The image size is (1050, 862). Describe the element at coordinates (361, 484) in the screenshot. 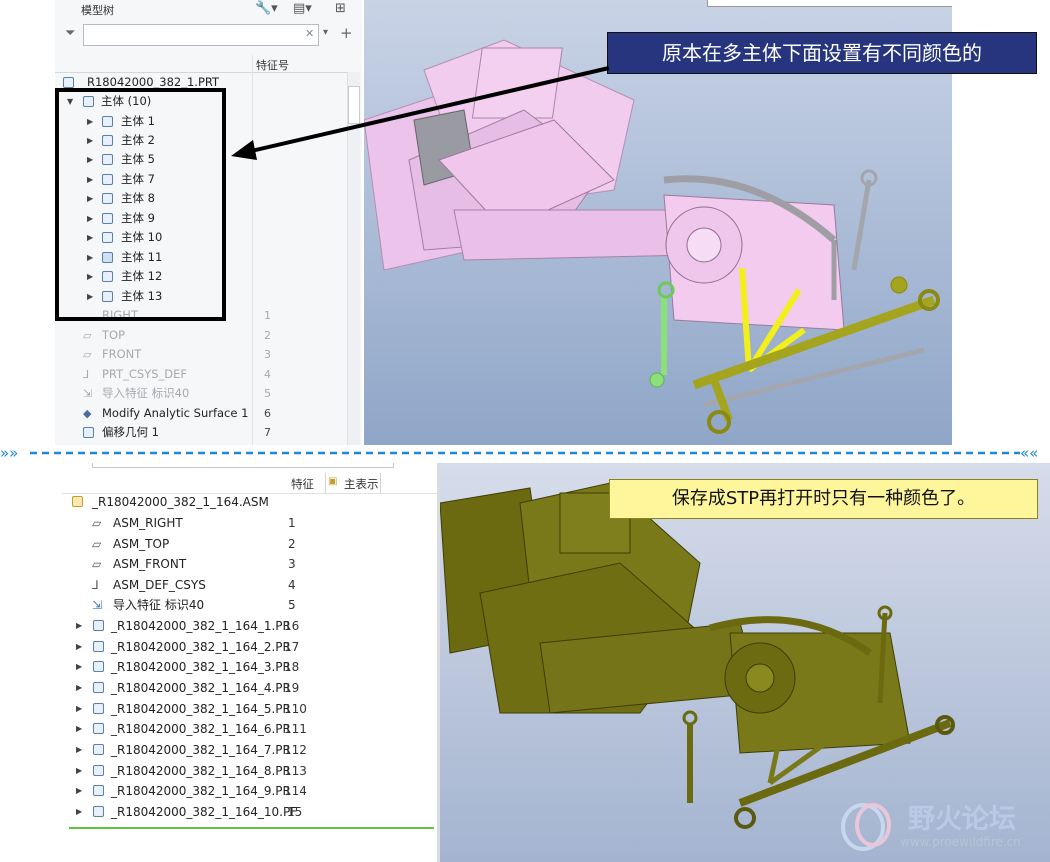

I see `main-representation-column-header: 主表示` at that location.